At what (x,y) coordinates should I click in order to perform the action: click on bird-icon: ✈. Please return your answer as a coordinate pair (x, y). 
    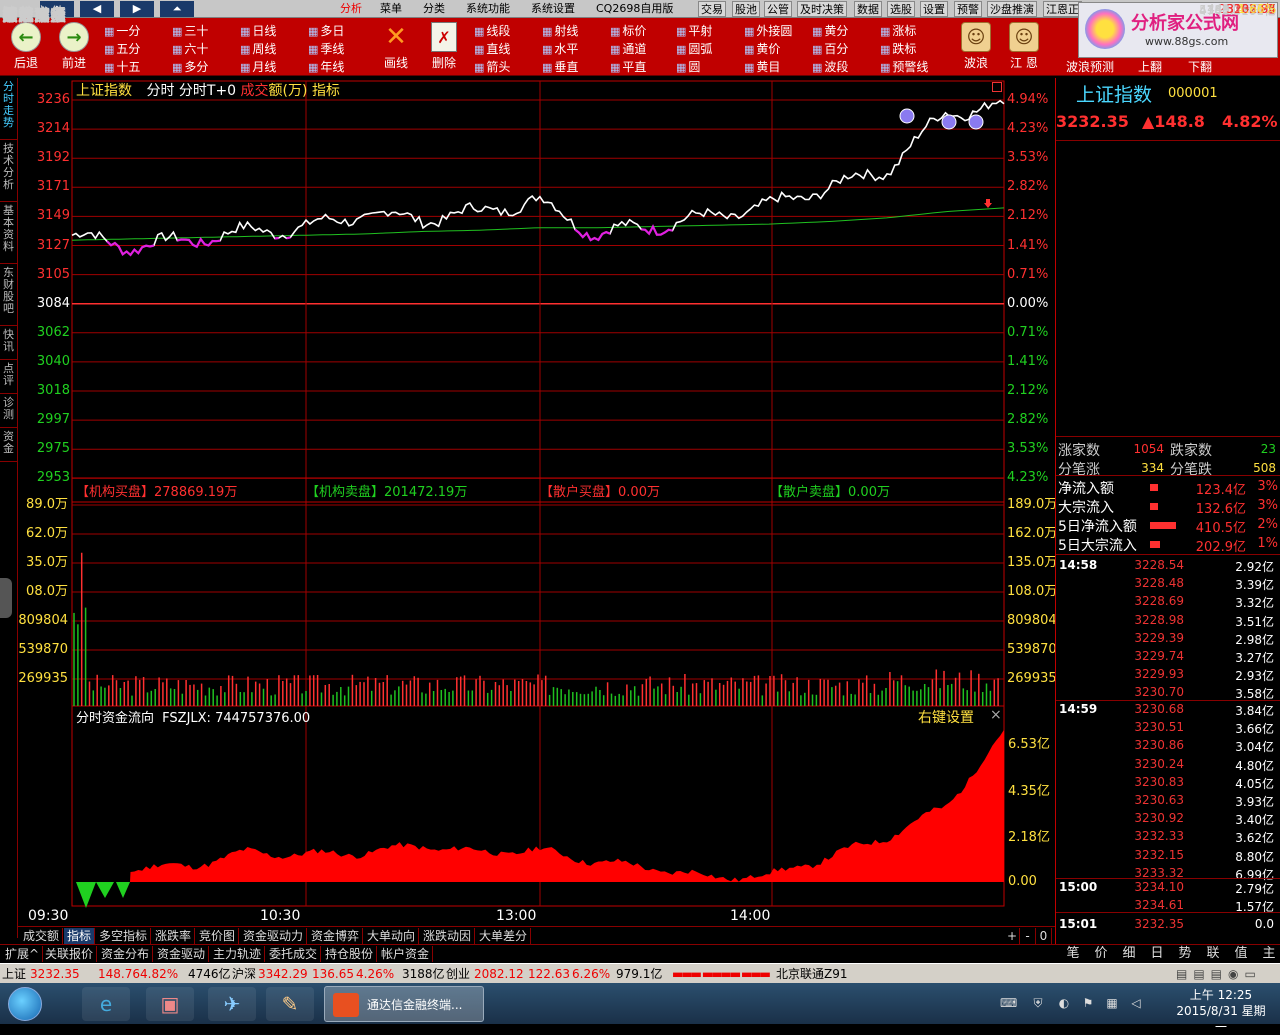
    Looking at the image, I should click on (232, 1004).